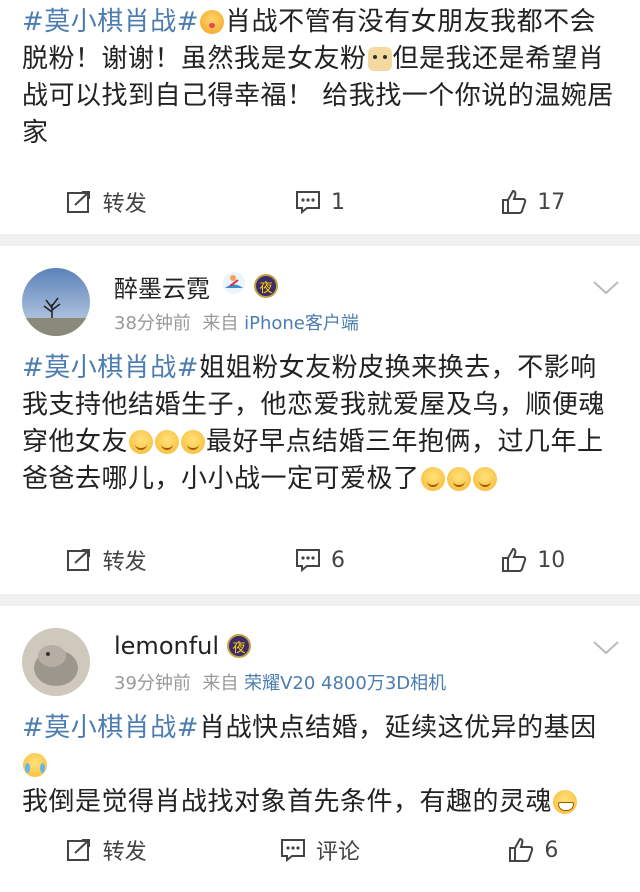  What do you see at coordinates (320, 654) in the screenshot?
I see `post-header: lemonful 夜 39分钟前 来自 荣耀V20 4800万3D相机` at bounding box center [320, 654].